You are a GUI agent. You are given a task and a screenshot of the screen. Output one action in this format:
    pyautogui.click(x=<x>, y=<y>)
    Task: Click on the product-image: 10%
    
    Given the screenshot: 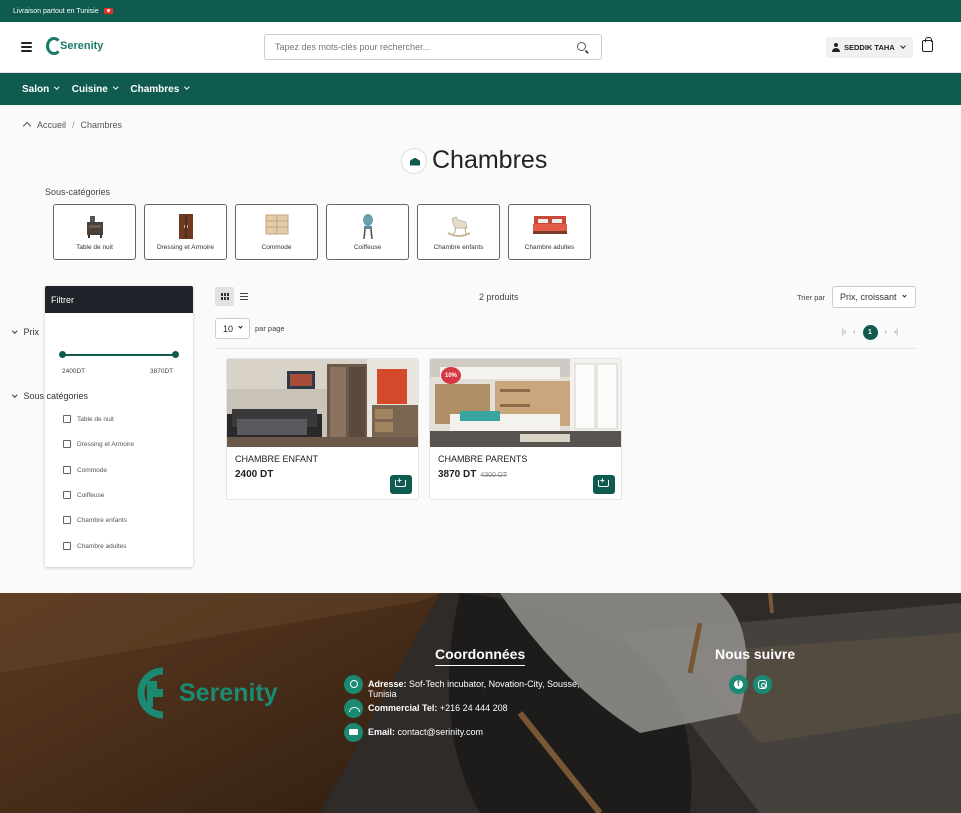 What is the action you would take?
    pyautogui.click(x=525, y=403)
    